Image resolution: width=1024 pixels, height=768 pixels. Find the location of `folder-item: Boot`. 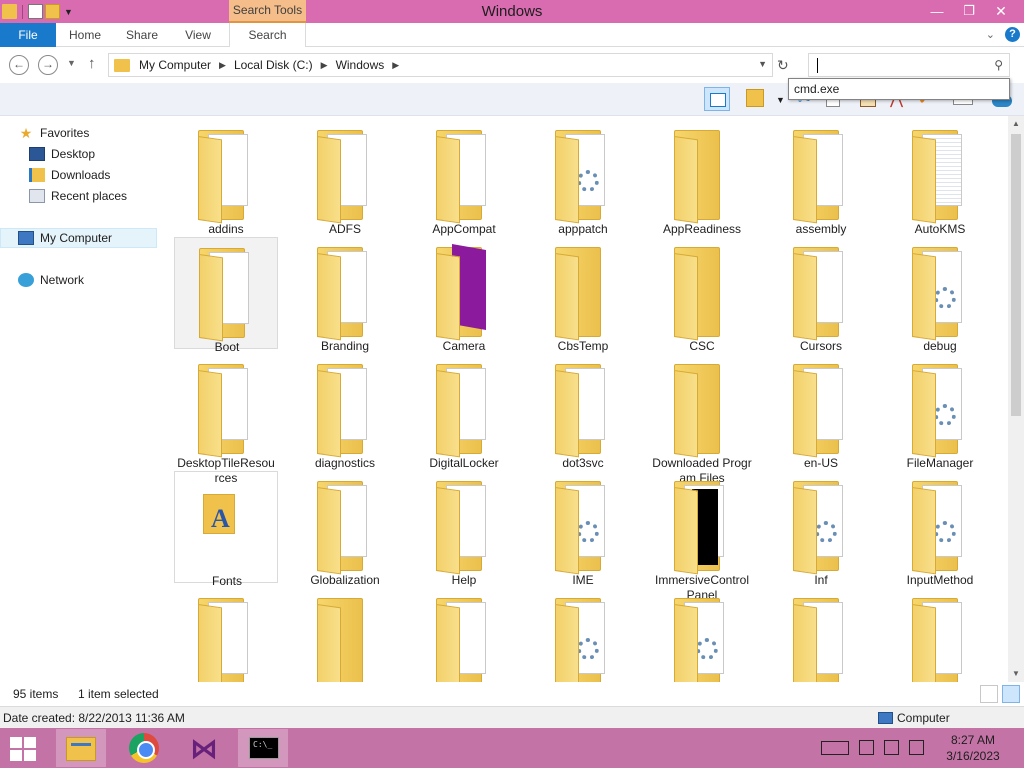

folder-item: Boot is located at coordinates (226, 295).